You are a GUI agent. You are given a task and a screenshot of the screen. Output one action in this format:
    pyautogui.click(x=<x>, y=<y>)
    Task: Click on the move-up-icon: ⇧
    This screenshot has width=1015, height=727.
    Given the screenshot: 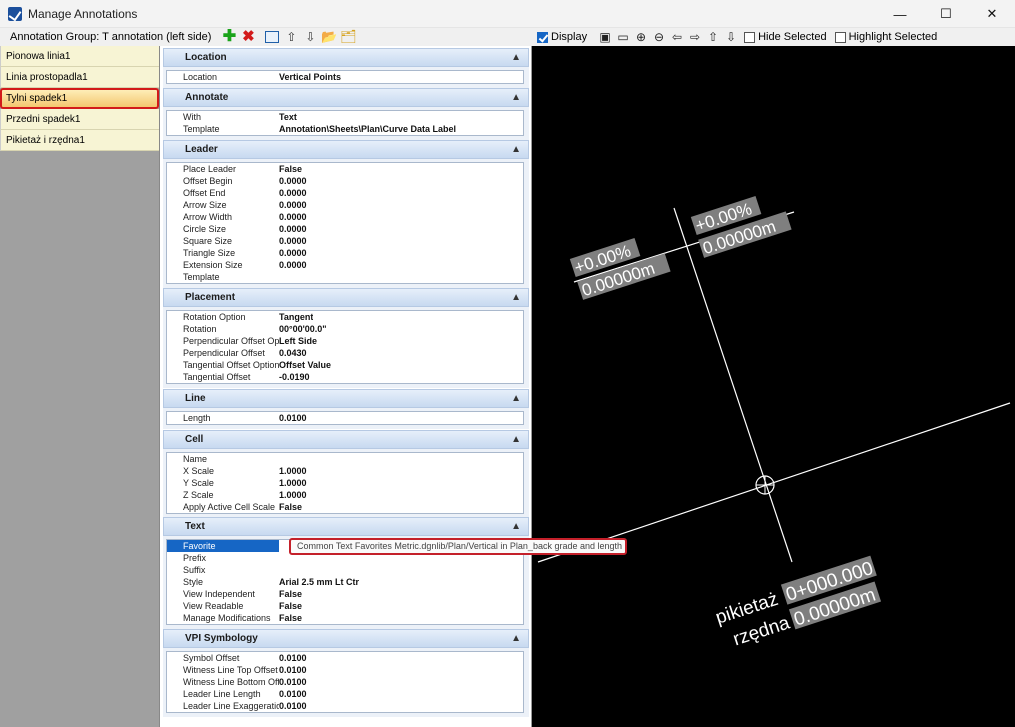 What is the action you would take?
    pyautogui.click(x=291, y=37)
    